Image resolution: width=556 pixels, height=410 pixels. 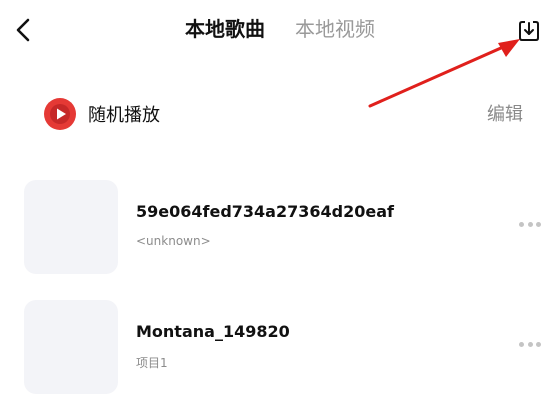 I want to click on song-artist: 项目1, so click(x=152, y=363).